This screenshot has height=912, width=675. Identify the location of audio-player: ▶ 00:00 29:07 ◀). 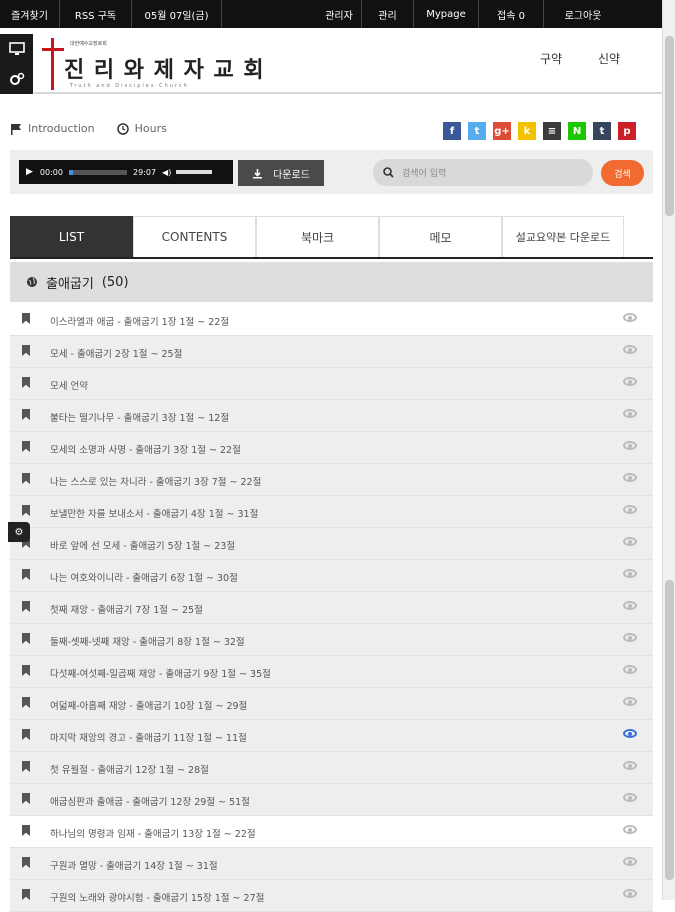
(126, 172).